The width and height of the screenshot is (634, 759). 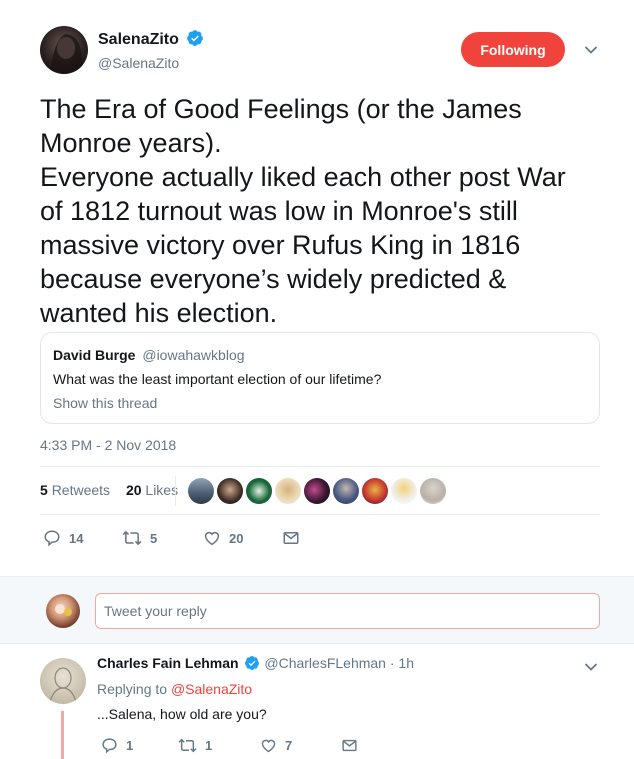 I want to click on like-action: 20, so click(x=223, y=538).